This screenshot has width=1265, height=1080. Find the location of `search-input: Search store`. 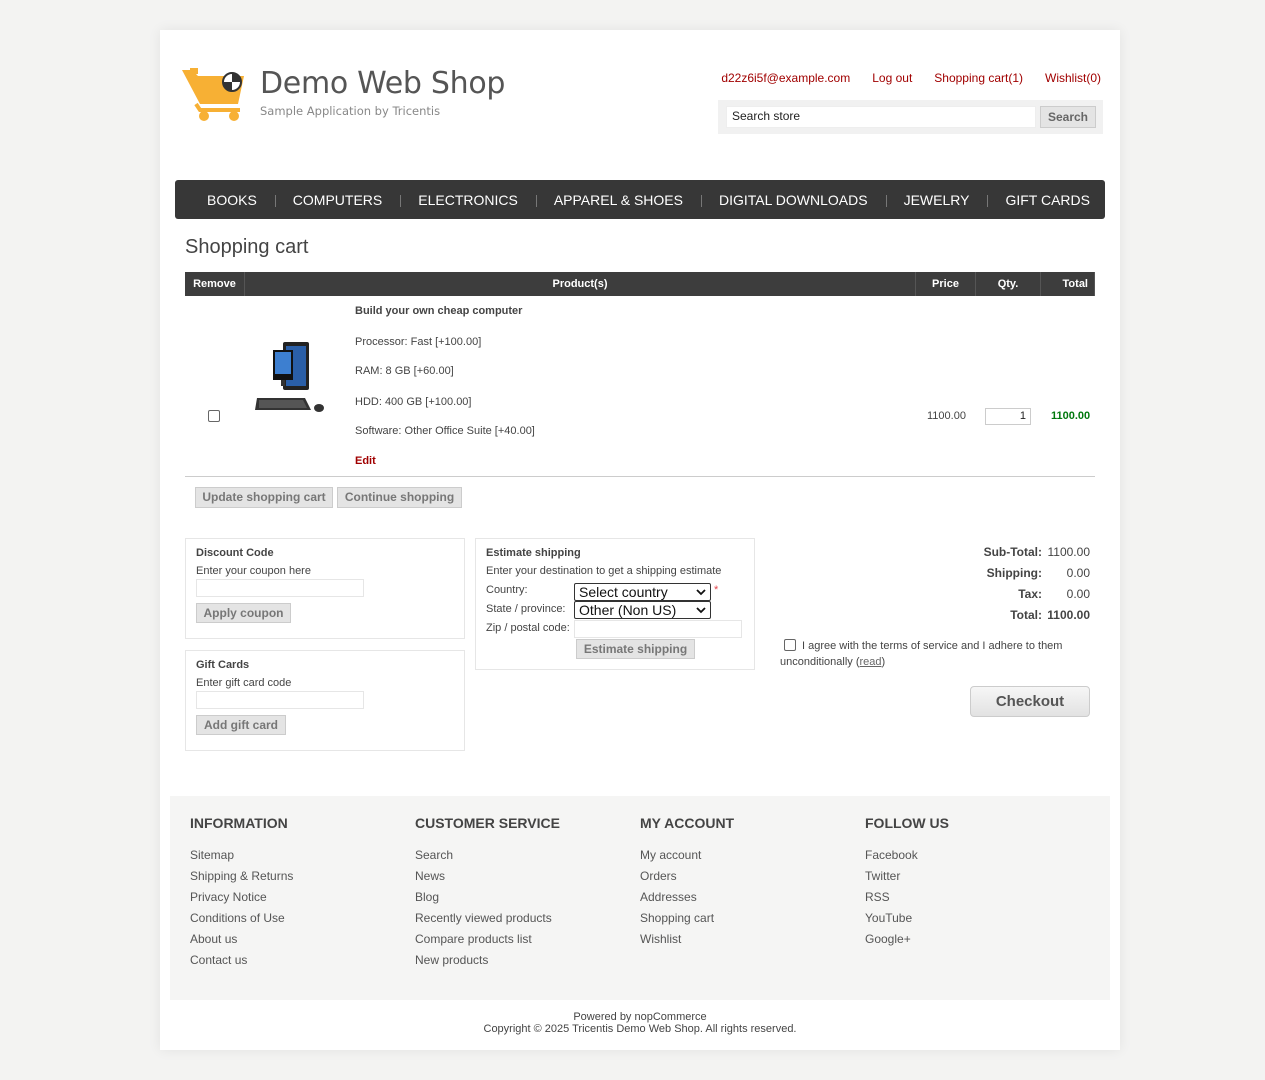

search-input: Search store is located at coordinates (881, 117).